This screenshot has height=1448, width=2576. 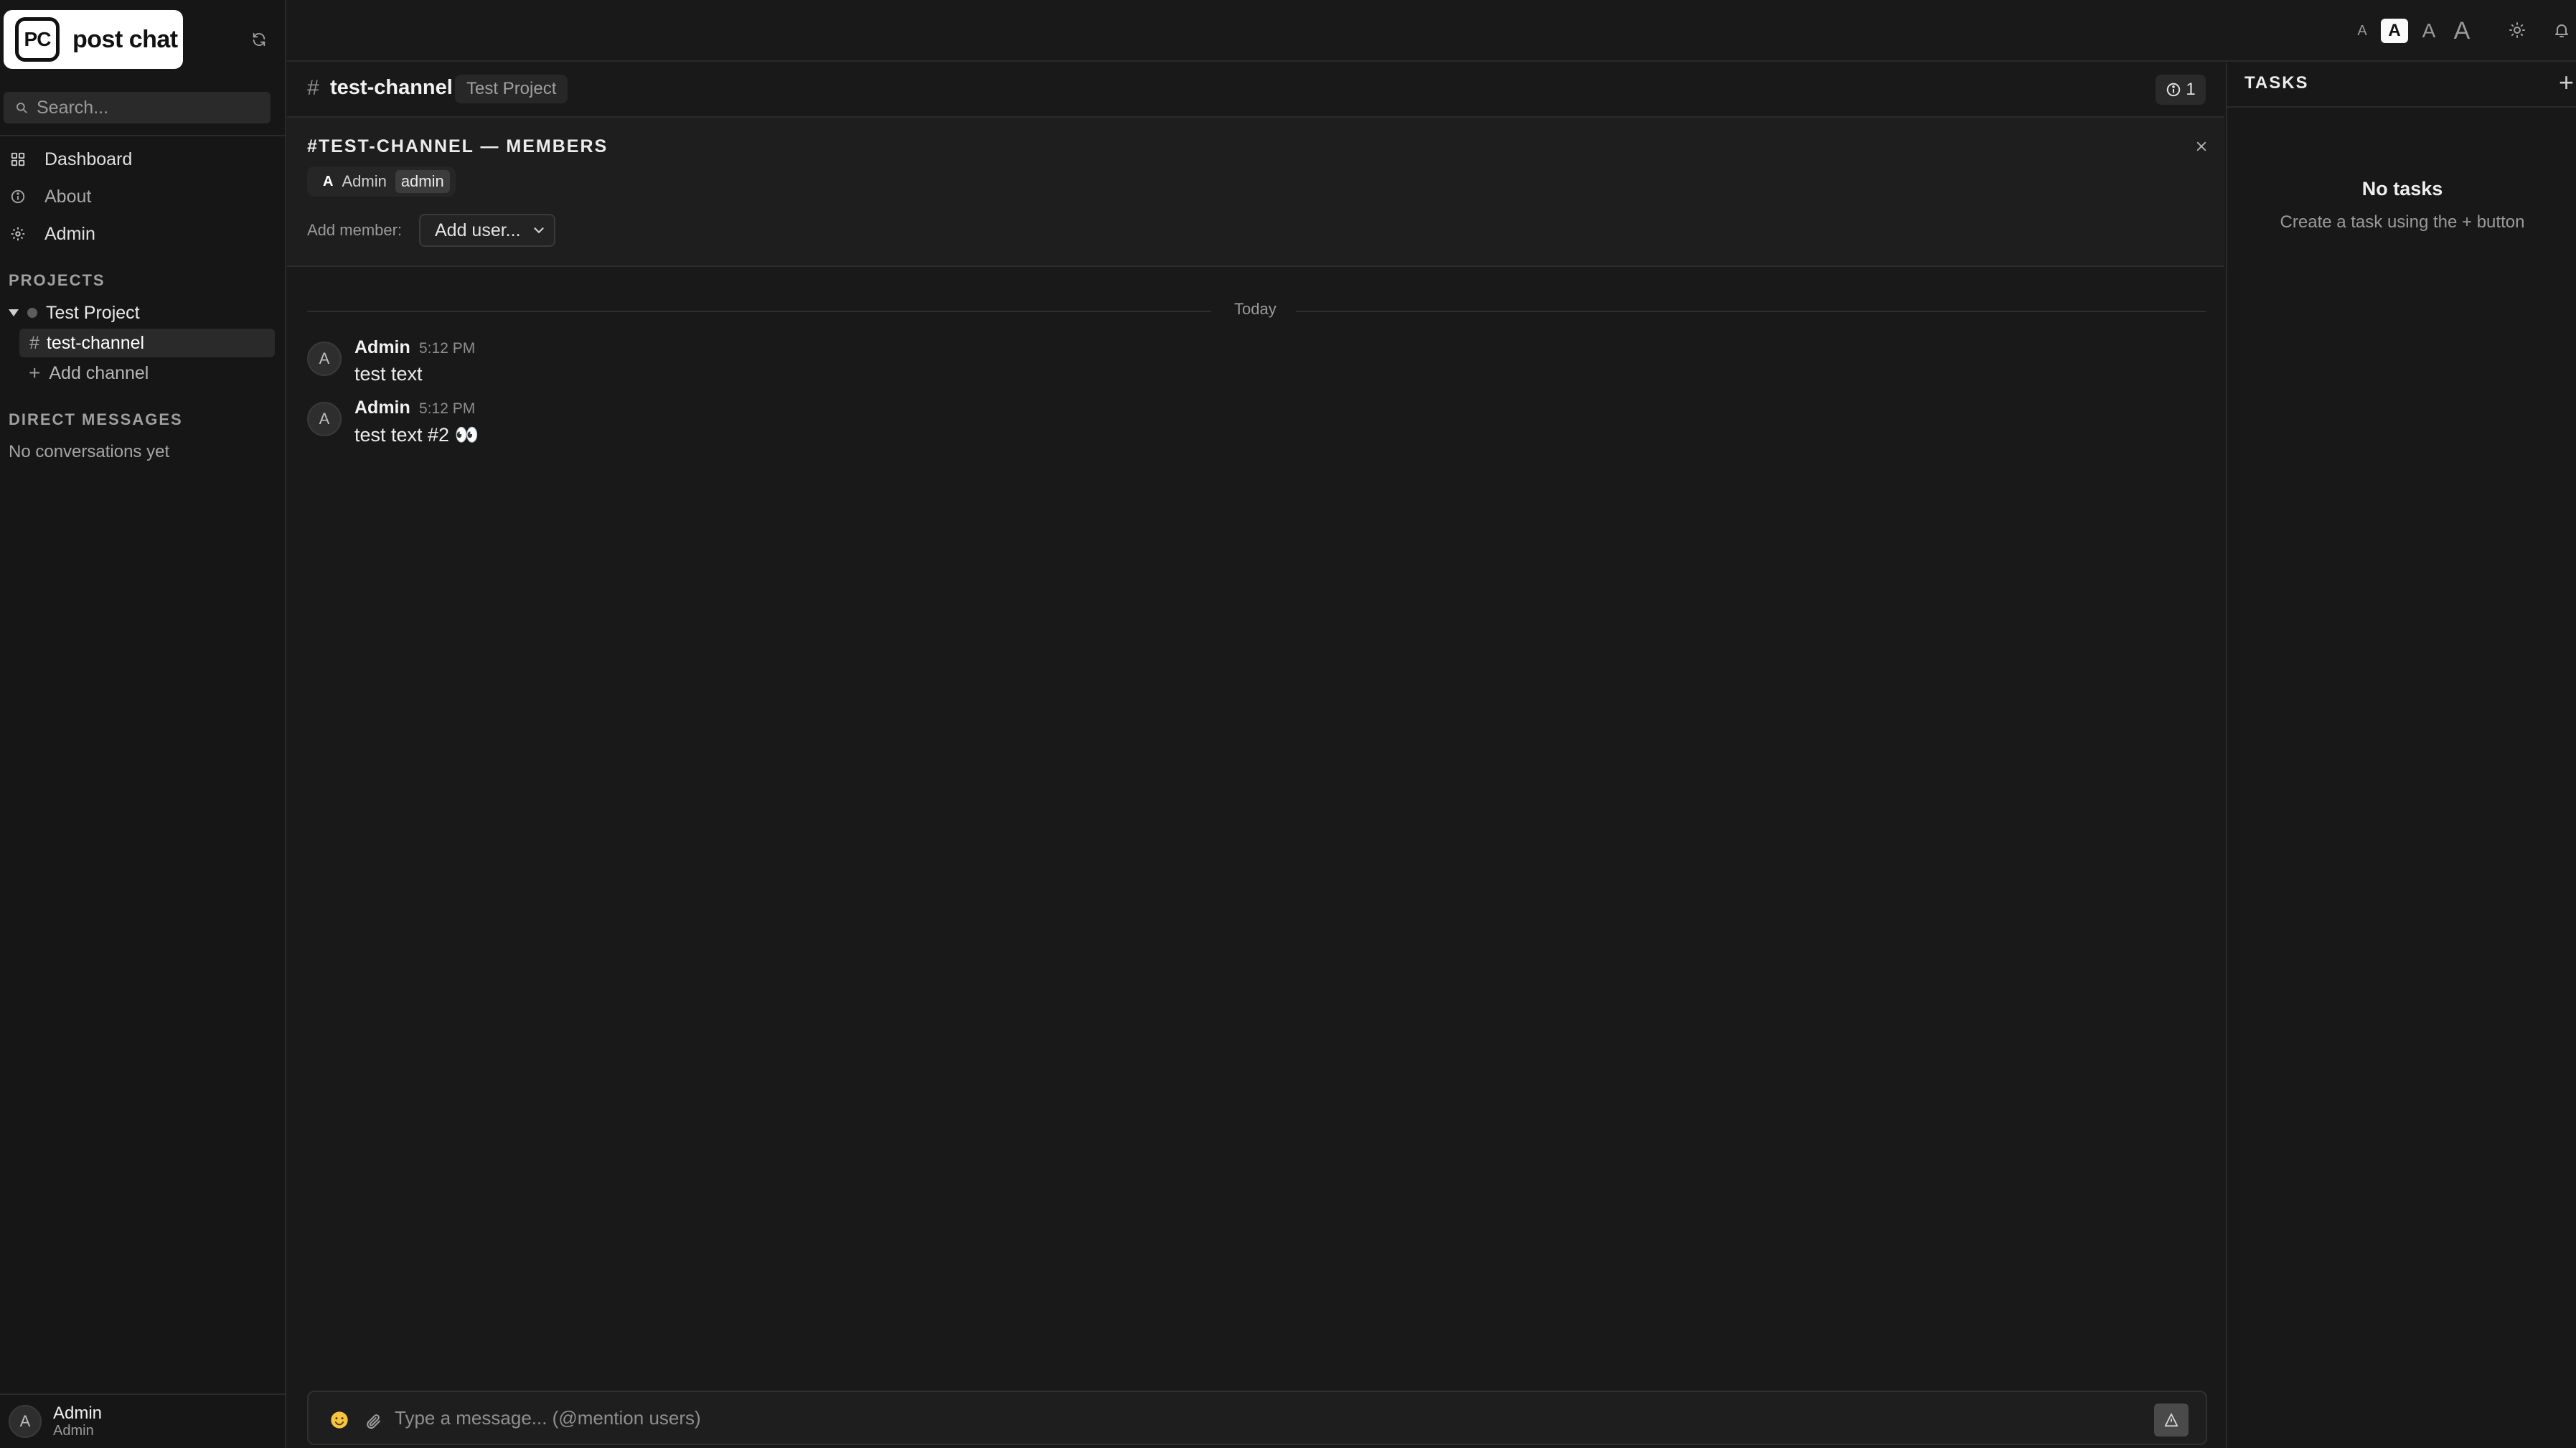 What do you see at coordinates (1256, 366) in the screenshot?
I see `message-item: A Admin 5:12 PM test text` at bounding box center [1256, 366].